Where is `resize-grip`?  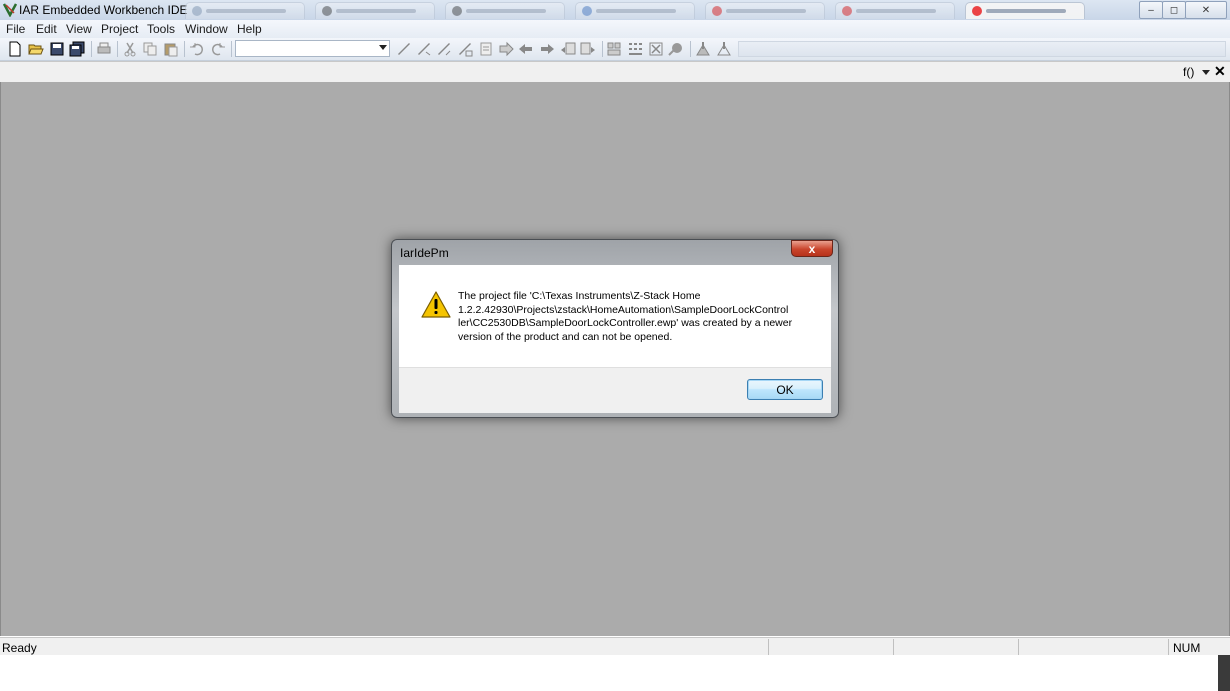
resize-grip is located at coordinates (1224, 673).